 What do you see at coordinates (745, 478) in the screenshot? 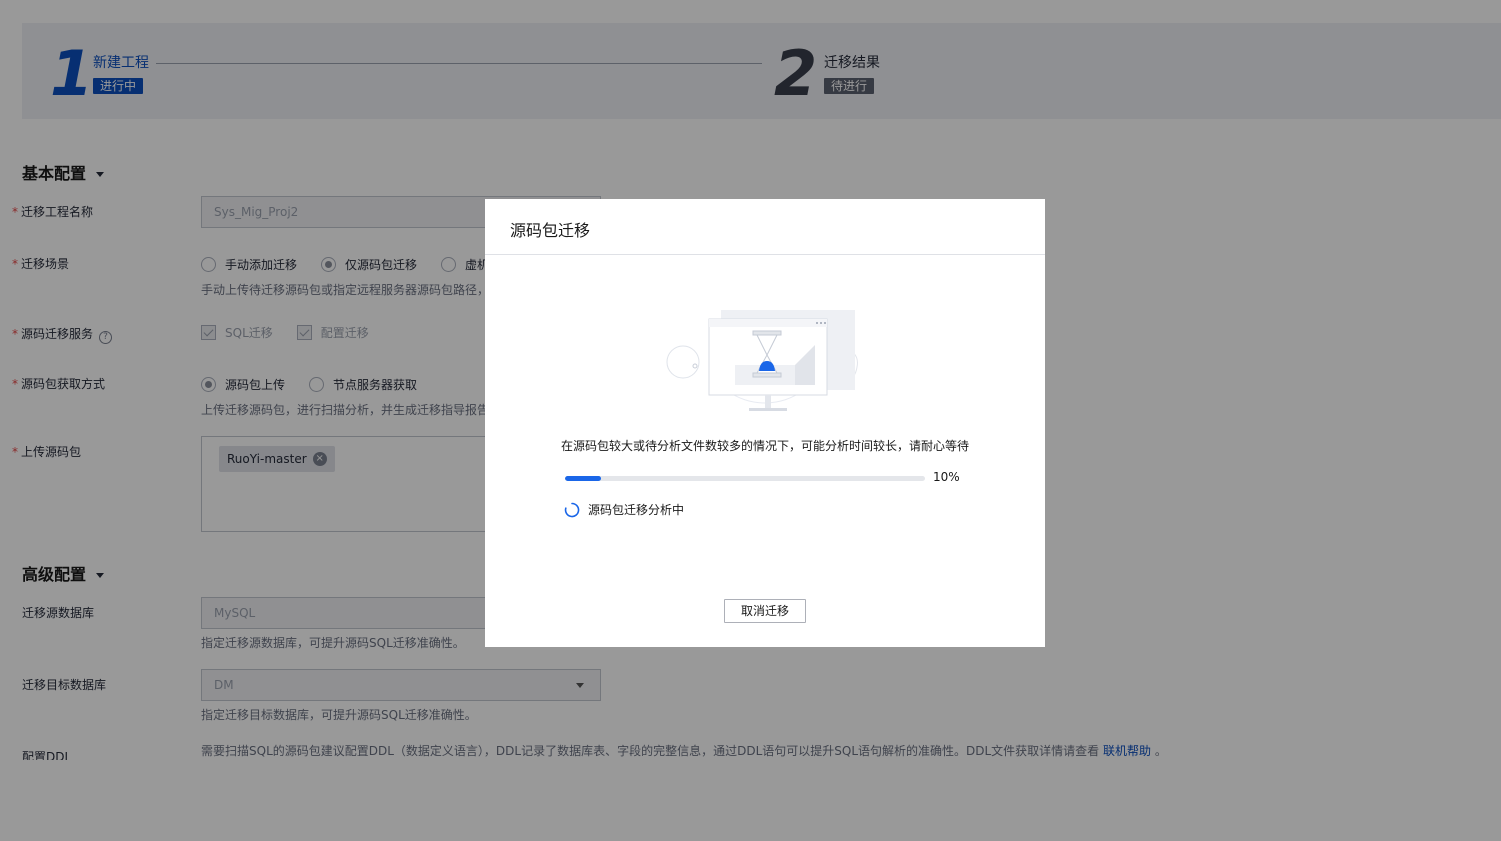
I see `progress-bar` at bounding box center [745, 478].